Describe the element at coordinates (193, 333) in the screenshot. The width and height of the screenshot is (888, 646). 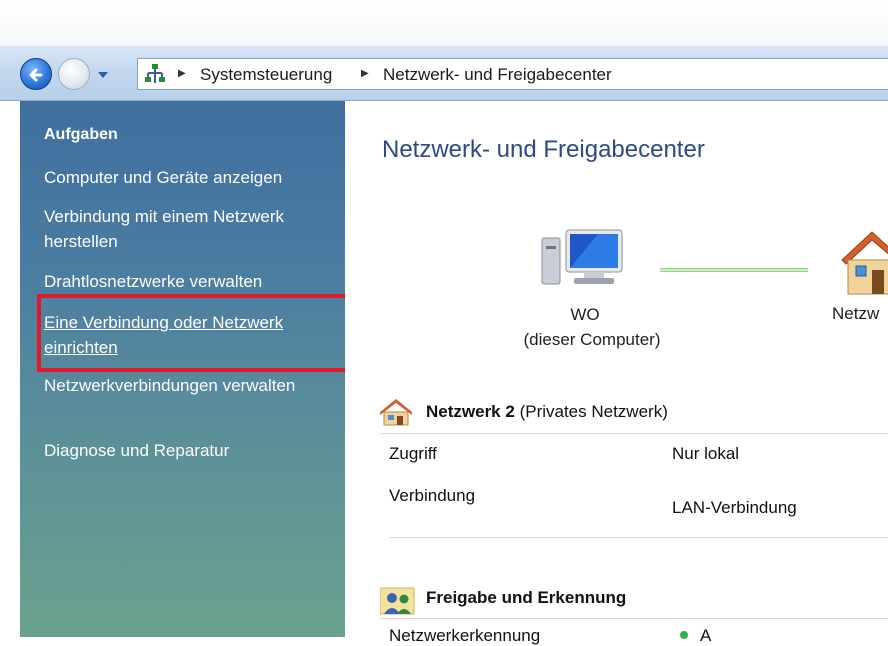
I see `highlight-box` at that location.